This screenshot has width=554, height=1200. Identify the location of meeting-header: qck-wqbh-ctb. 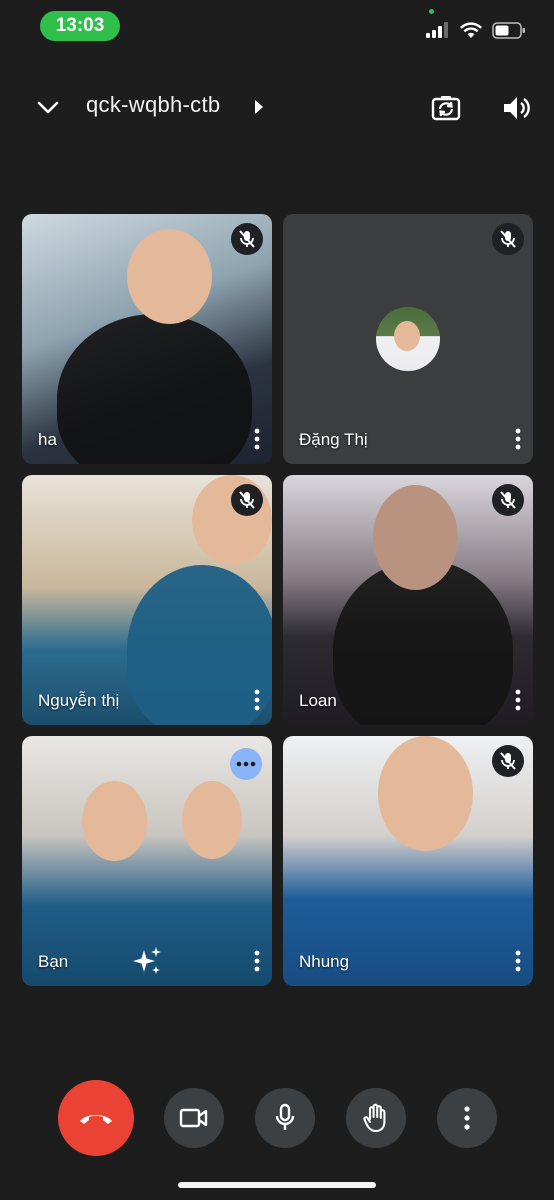
(277, 108).